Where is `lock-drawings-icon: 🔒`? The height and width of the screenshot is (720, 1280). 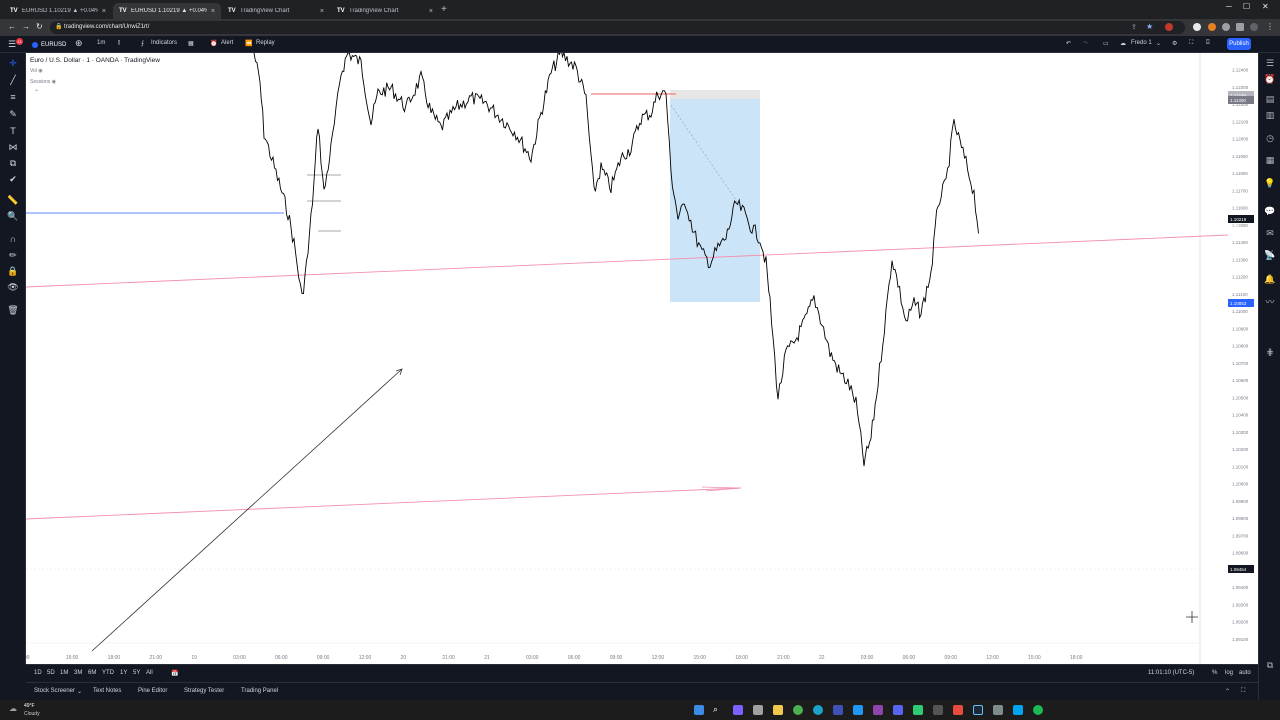 lock-drawings-icon: 🔒 is located at coordinates (13, 271).